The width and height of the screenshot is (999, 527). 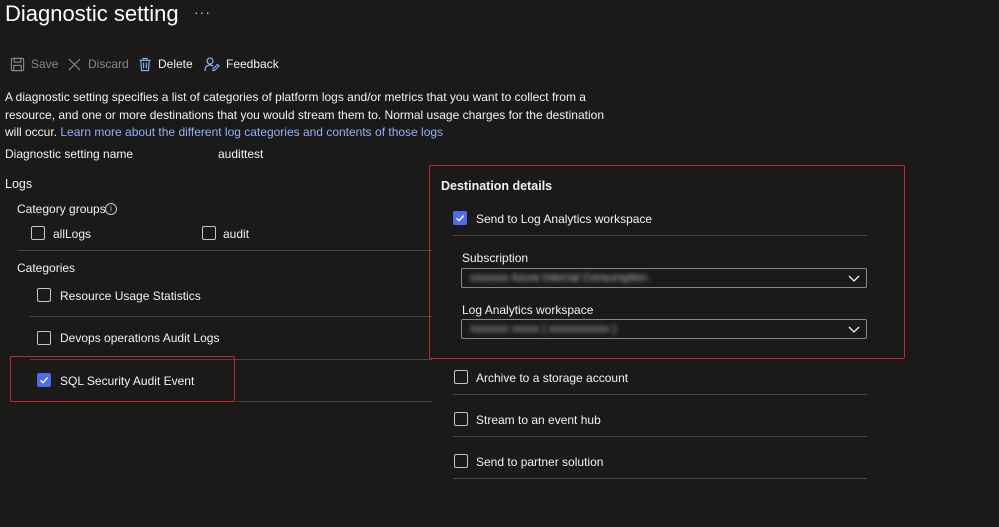 I want to click on log-analytics-label: Send to Log Analytics workspace, so click(x=564, y=219).